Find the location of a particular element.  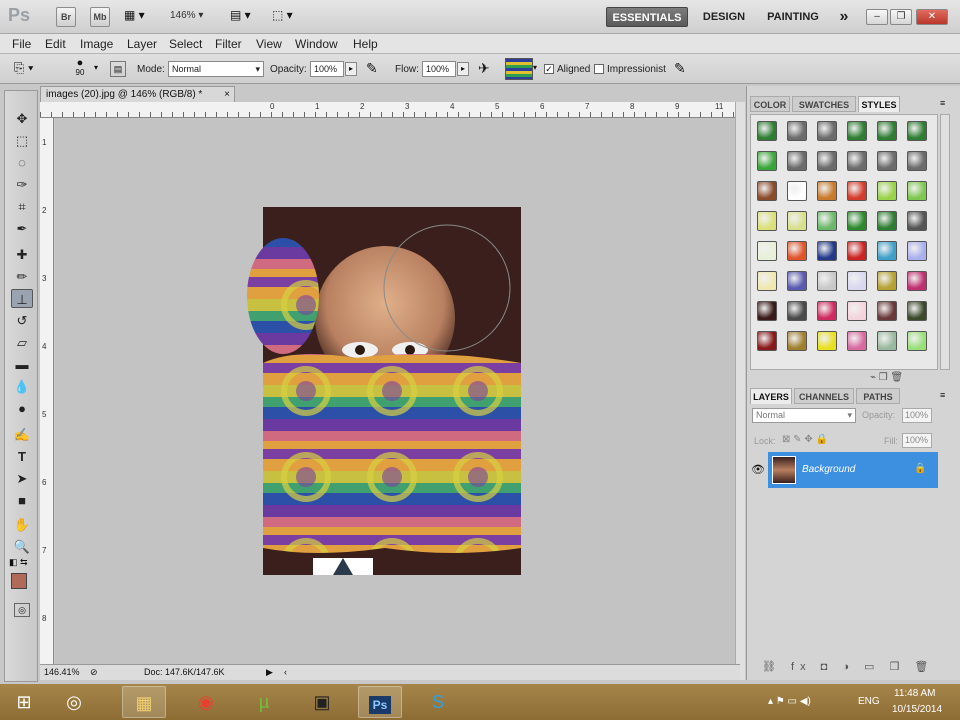

tab-styles: STYLES is located at coordinates (879, 104).